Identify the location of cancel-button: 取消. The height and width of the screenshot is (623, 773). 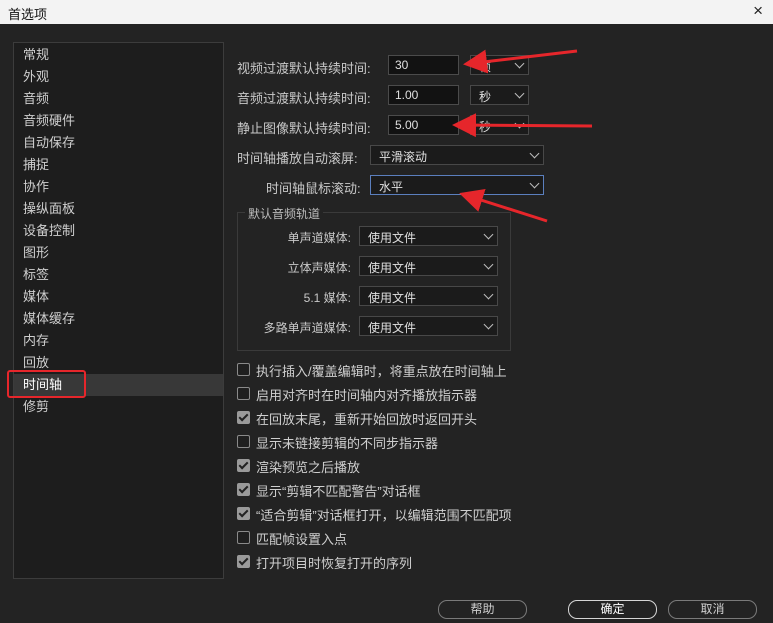
(712, 609).